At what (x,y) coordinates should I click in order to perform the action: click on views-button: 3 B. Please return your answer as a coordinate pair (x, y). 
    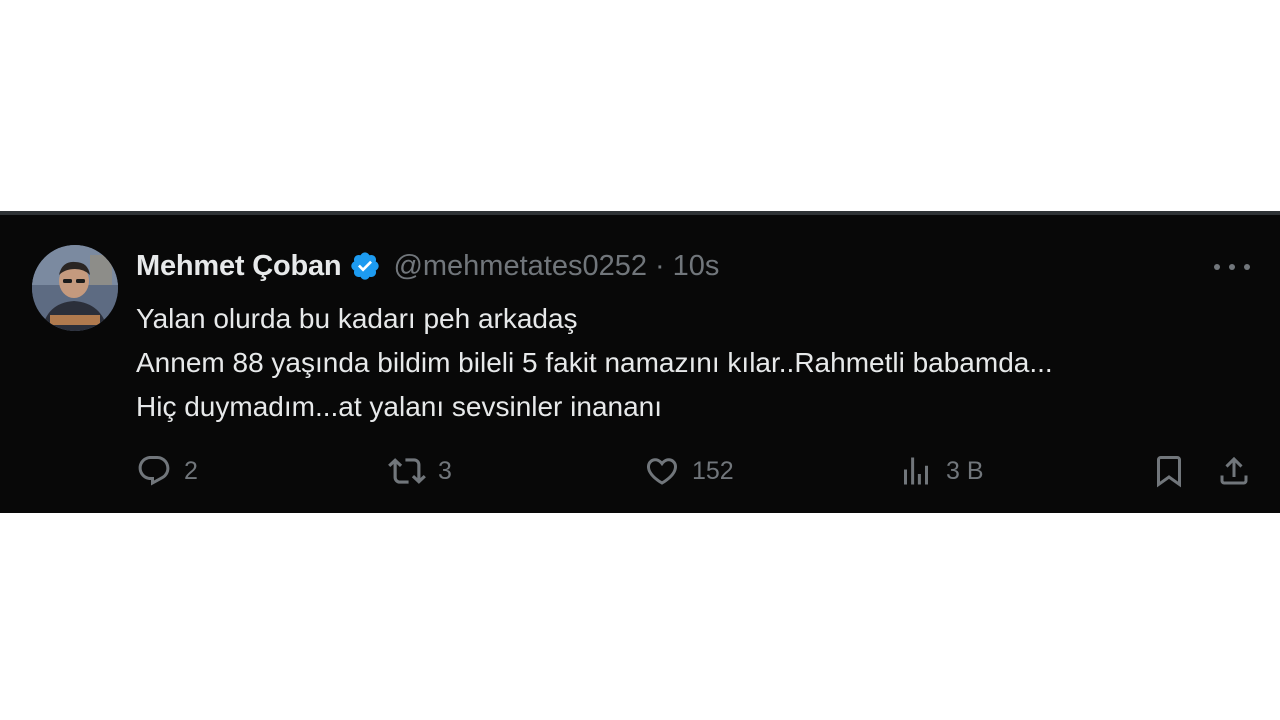
    Looking at the image, I should click on (941, 471).